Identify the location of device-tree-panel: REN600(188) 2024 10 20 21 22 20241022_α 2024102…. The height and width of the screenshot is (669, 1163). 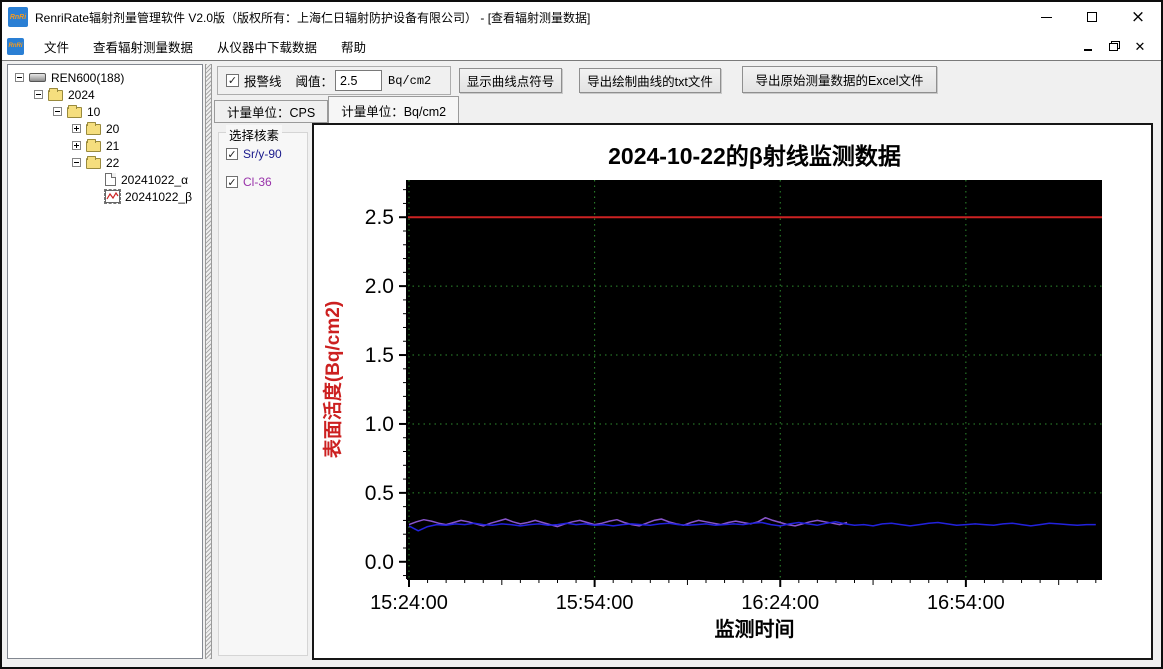
(105, 361).